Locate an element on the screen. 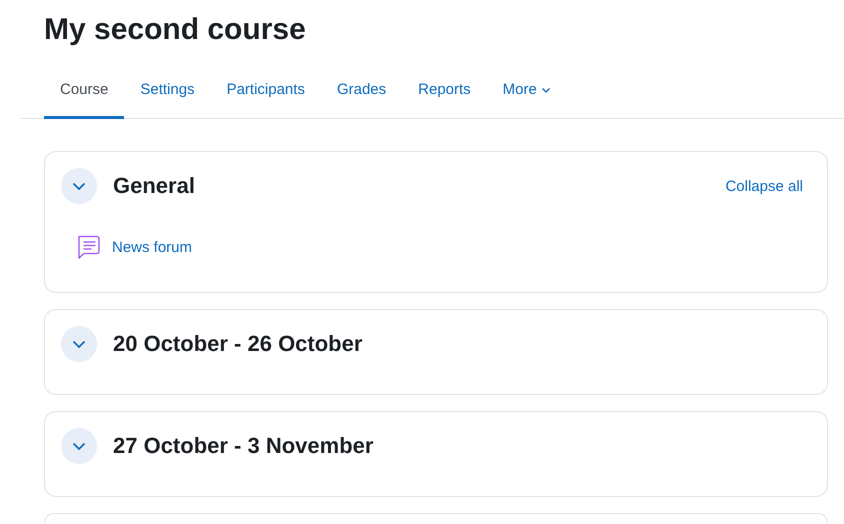  section-title: 20 October - 26 October is located at coordinates (238, 344).